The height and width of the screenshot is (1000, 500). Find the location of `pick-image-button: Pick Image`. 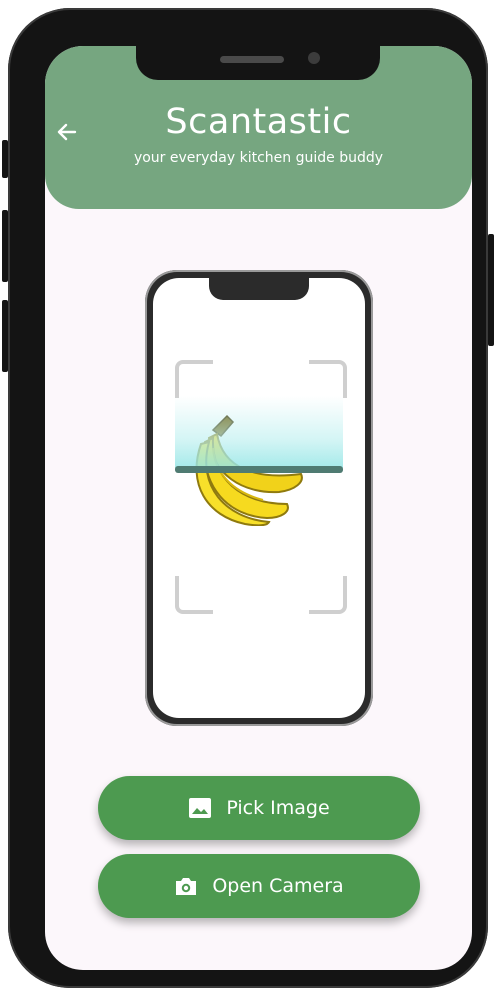

pick-image-button: Pick Image is located at coordinates (259, 808).